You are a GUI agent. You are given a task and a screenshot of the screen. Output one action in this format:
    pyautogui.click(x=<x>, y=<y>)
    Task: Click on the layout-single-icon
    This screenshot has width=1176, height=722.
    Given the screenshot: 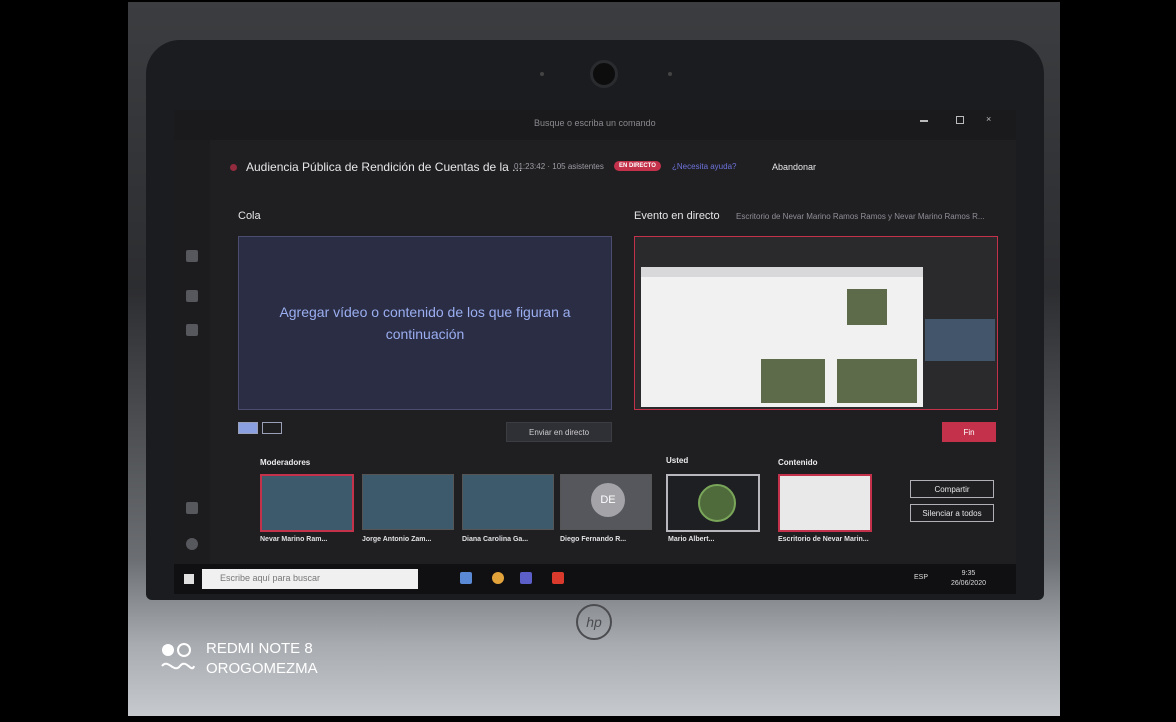 What is the action you would take?
    pyautogui.click(x=248, y=428)
    